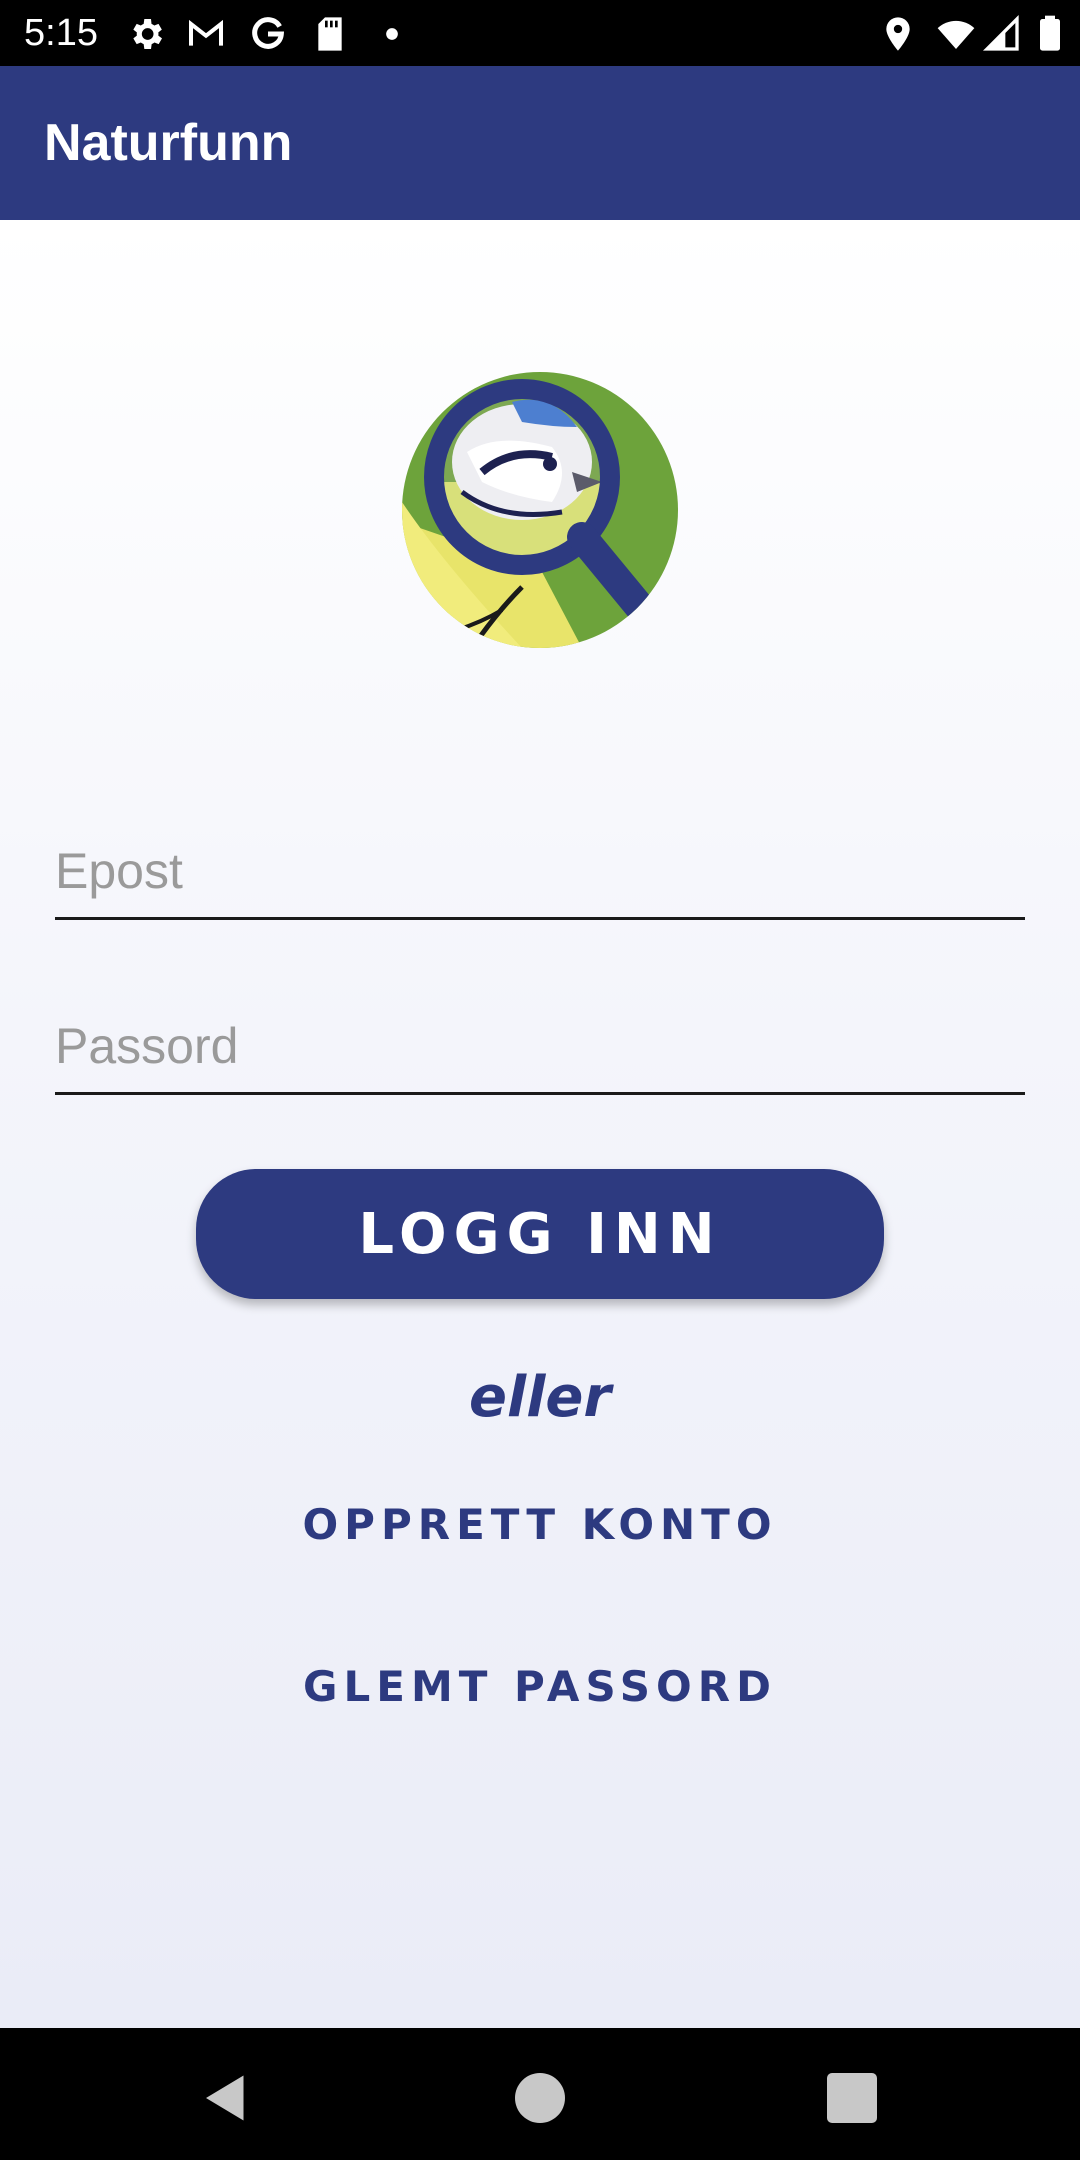 Image resolution: width=1080 pixels, height=2160 pixels. What do you see at coordinates (1050, 34) in the screenshot?
I see `battery-icon` at bounding box center [1050, 34].